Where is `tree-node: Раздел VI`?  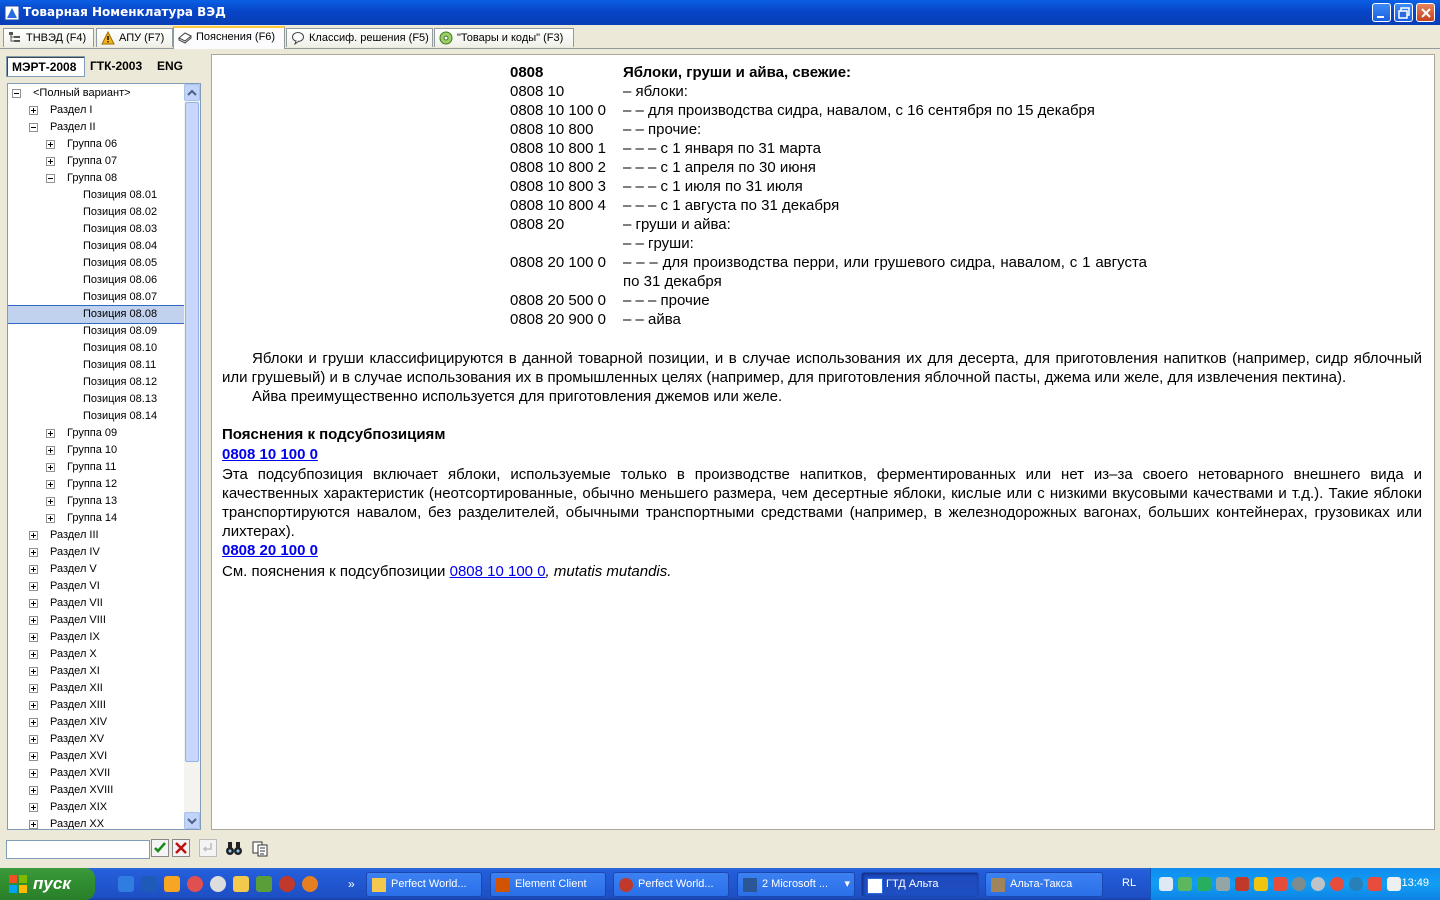 tree-node: Раздел VI is located at coordinates (96, 586).